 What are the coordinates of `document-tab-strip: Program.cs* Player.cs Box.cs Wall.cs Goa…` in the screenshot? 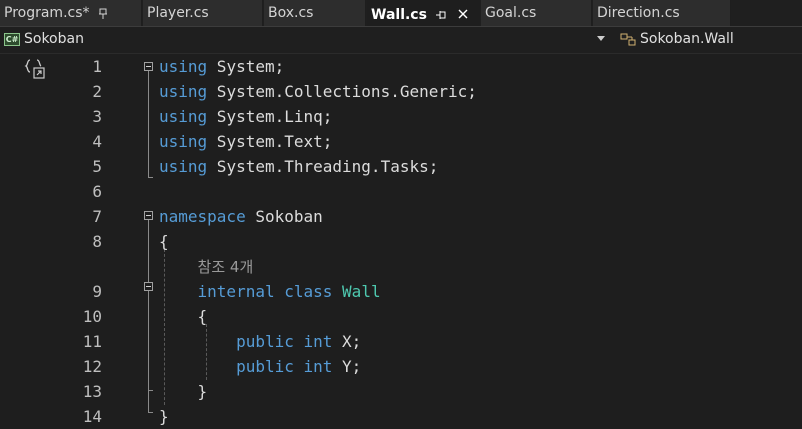 It's located at (401, 13).